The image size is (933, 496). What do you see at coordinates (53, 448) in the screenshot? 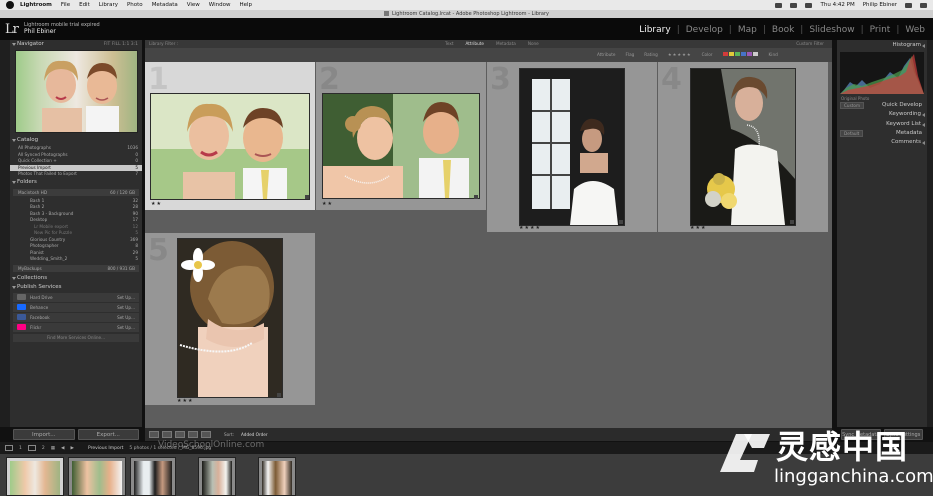
I see `grid-icon: ▦` at bounding box center [53, 448].